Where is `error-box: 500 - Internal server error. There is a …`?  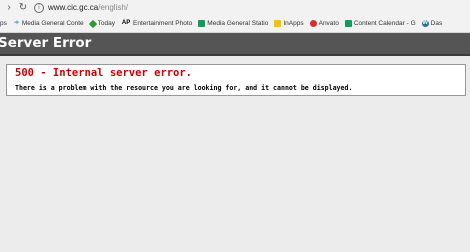
error-box: 500 - Internal server error. There is a … is located at coordinates (236, 80).